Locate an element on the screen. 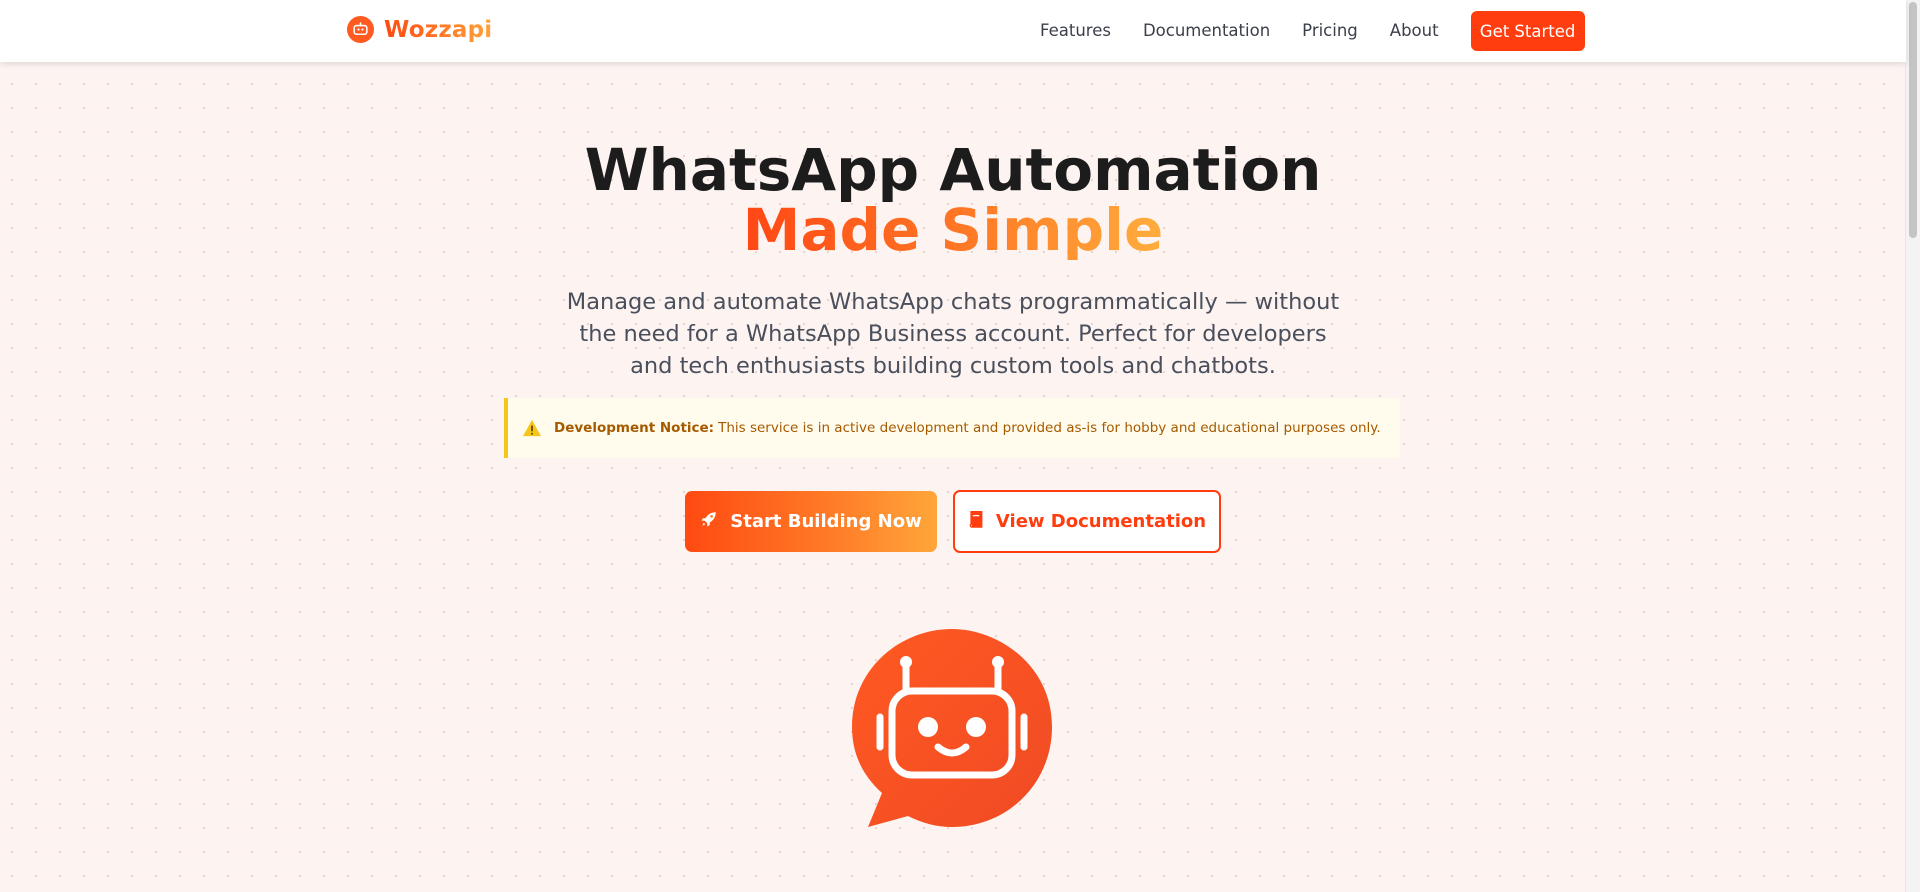 Image resolution: width=1920 pixels, height=892 pixels. start-building-label: Start Building Now is located at coordinates (826, 521).